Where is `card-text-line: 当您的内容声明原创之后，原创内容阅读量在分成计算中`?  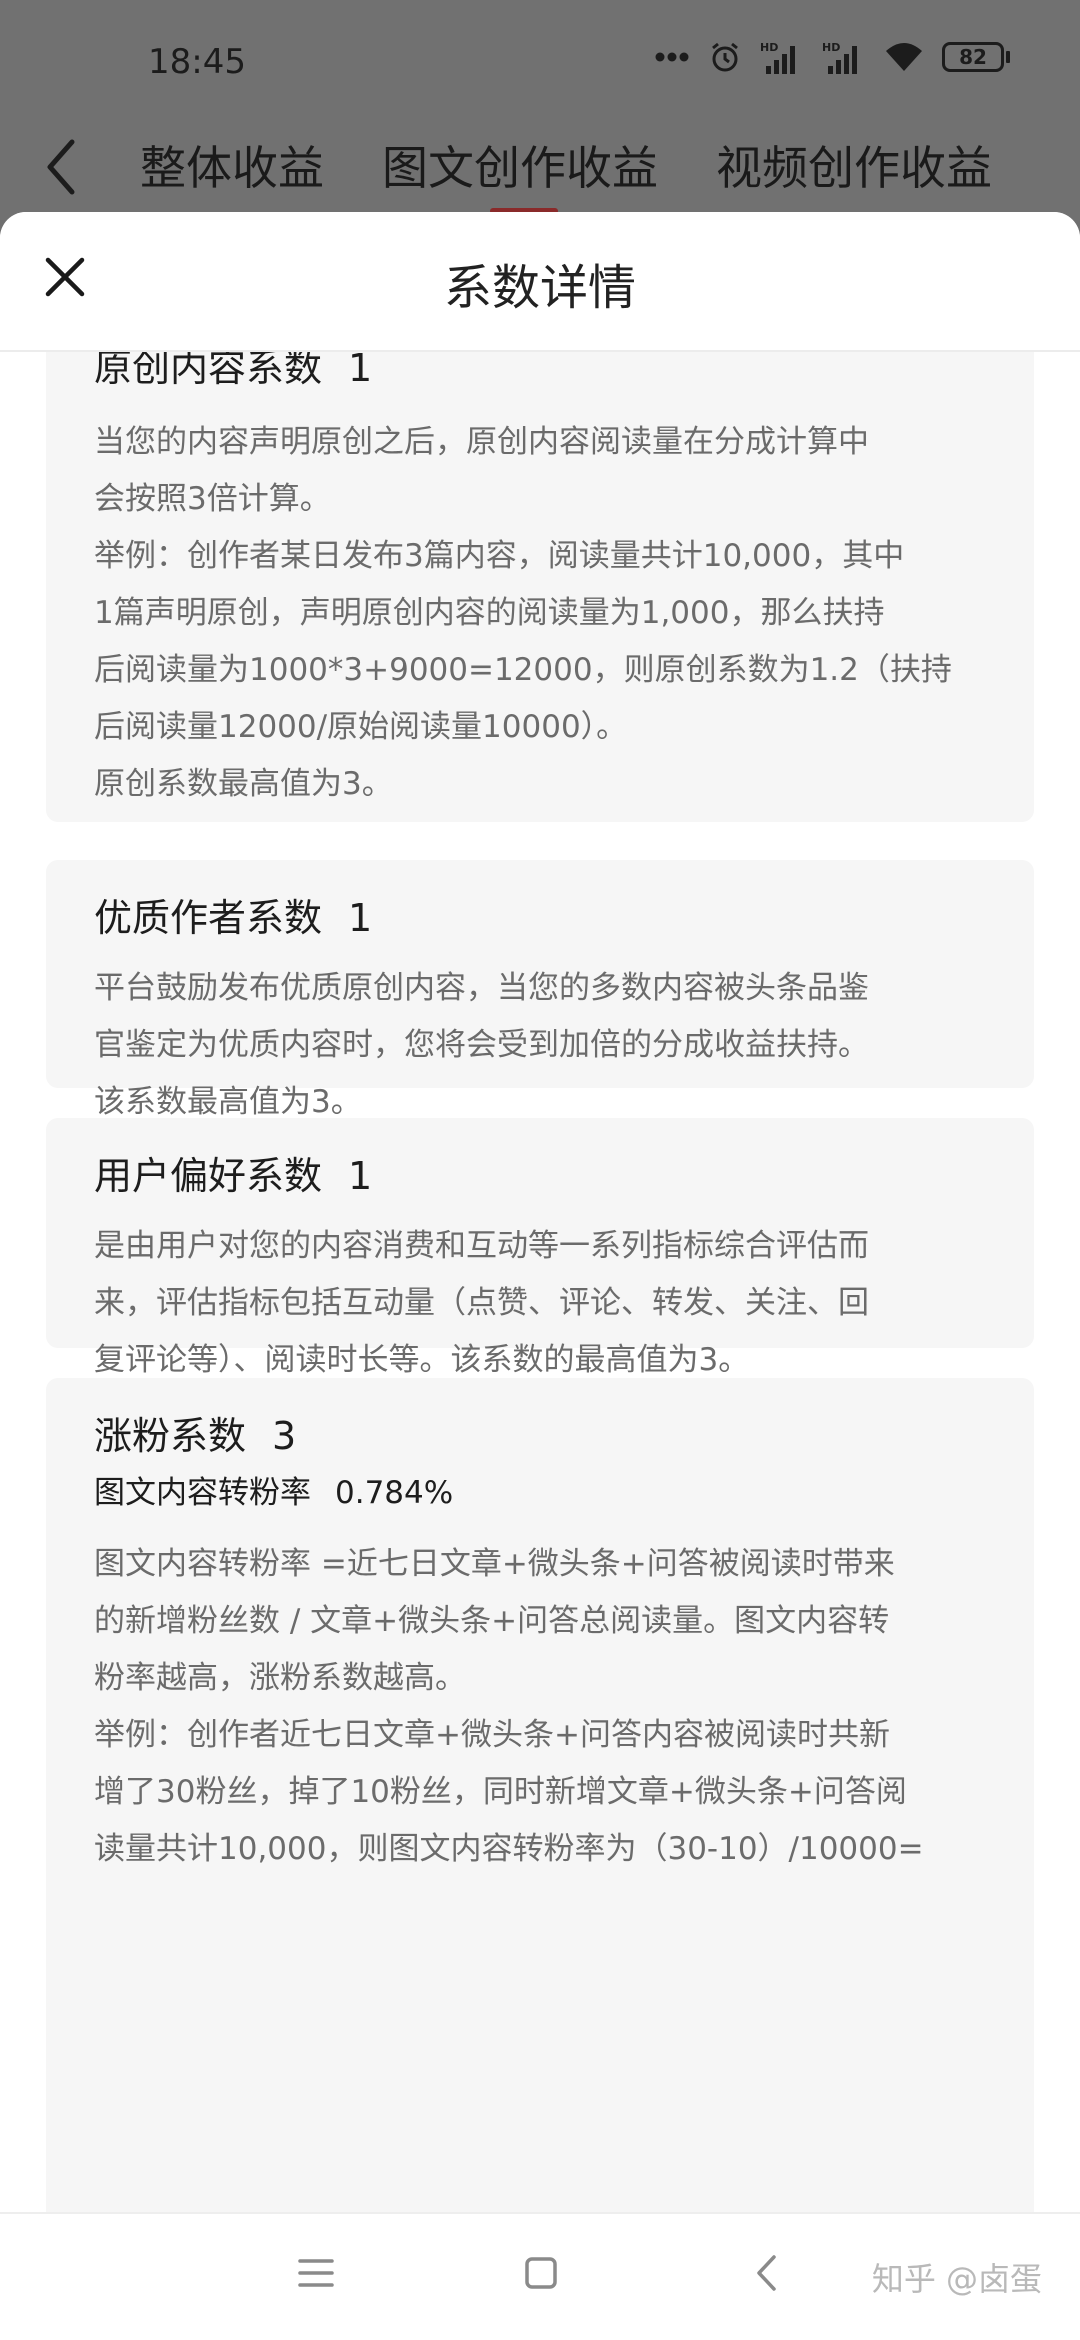 card-text-line: 当您的内容声明原创之后，原创内容阅读量在分成计算中 is located at coordinates (481, 442).